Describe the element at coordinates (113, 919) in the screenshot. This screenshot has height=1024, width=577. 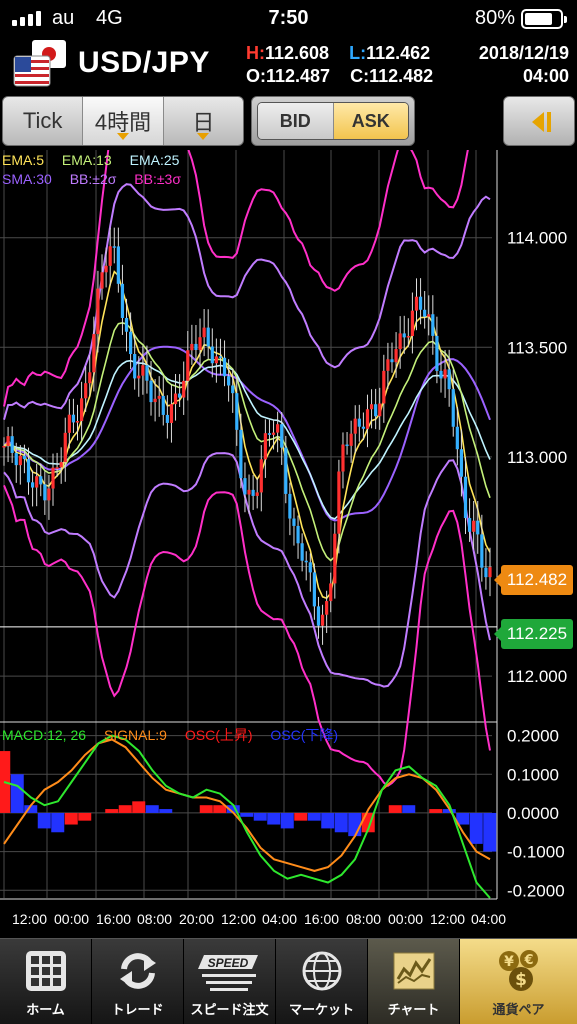
I see `time-axis-label: 16:00` at that location.